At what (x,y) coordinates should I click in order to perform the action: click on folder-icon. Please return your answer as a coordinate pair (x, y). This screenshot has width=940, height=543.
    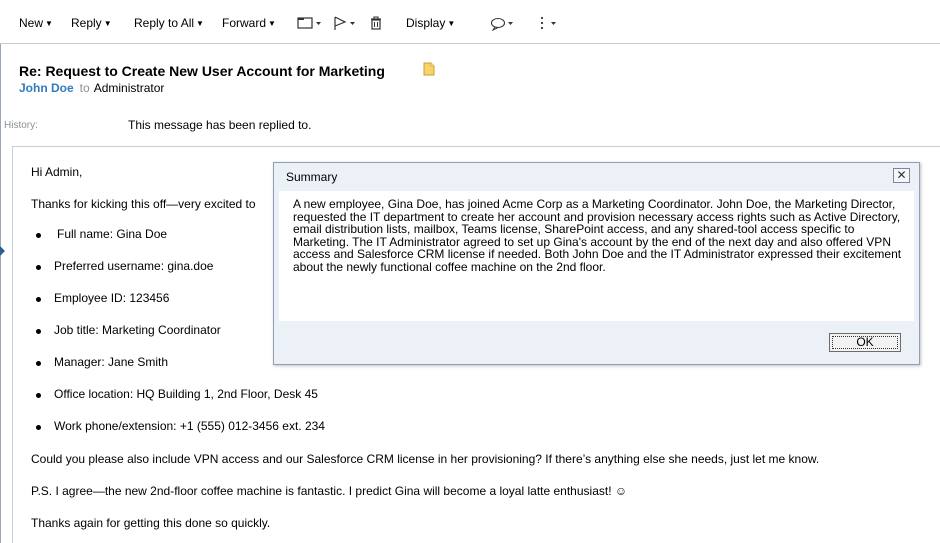
    Looking at the image, I should click on (309, 23).